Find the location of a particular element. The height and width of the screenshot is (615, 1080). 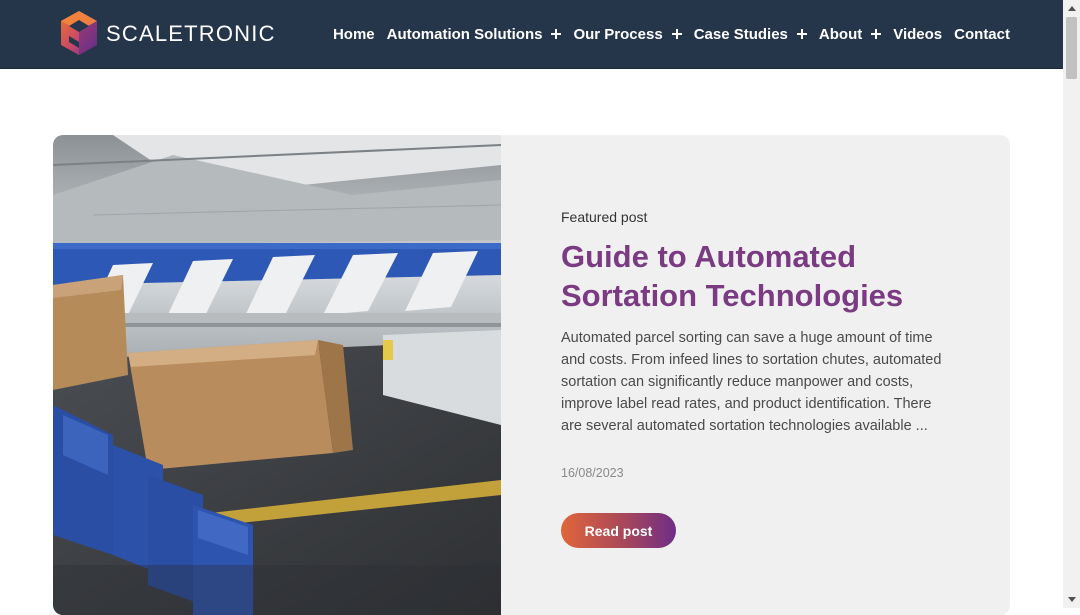

nav-item-label: Case Studies is located at coordinates (740, 34).